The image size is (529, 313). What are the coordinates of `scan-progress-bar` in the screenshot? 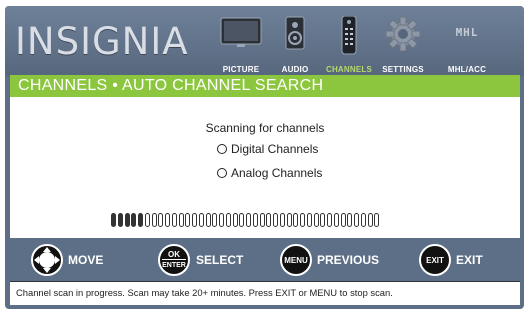 It's located at (246, 220).